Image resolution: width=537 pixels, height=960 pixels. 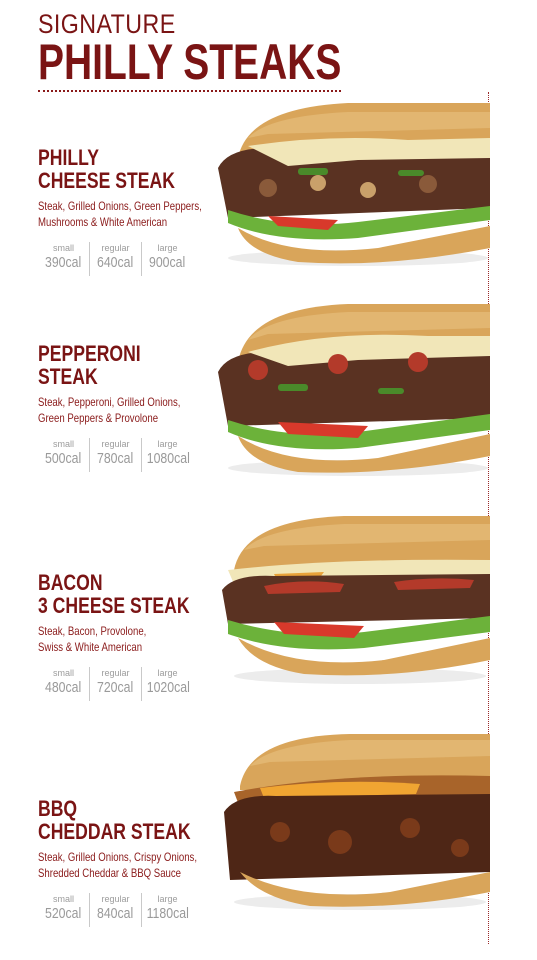 What do you see at coordinates (63, 458) in the screenshot?
I see `calorie-value: 500cal` at bounding box center [63, 458].